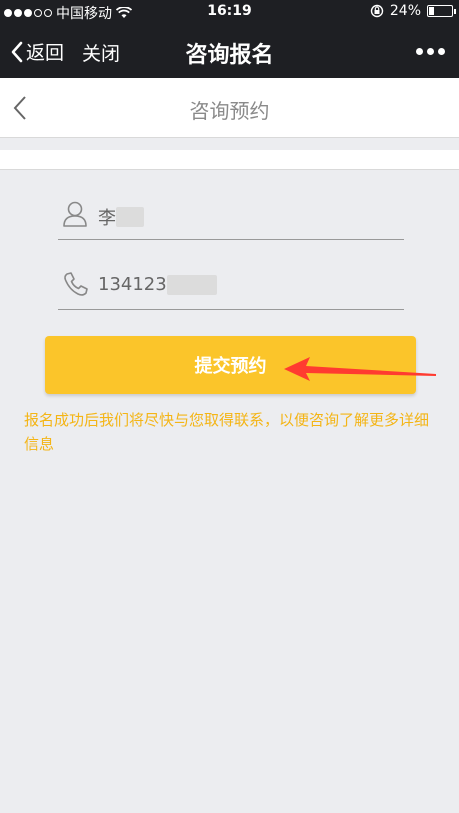 The height and width of the screenshot is (813, 459). I want to click on battery-percent: 24%, so click(405, 11).